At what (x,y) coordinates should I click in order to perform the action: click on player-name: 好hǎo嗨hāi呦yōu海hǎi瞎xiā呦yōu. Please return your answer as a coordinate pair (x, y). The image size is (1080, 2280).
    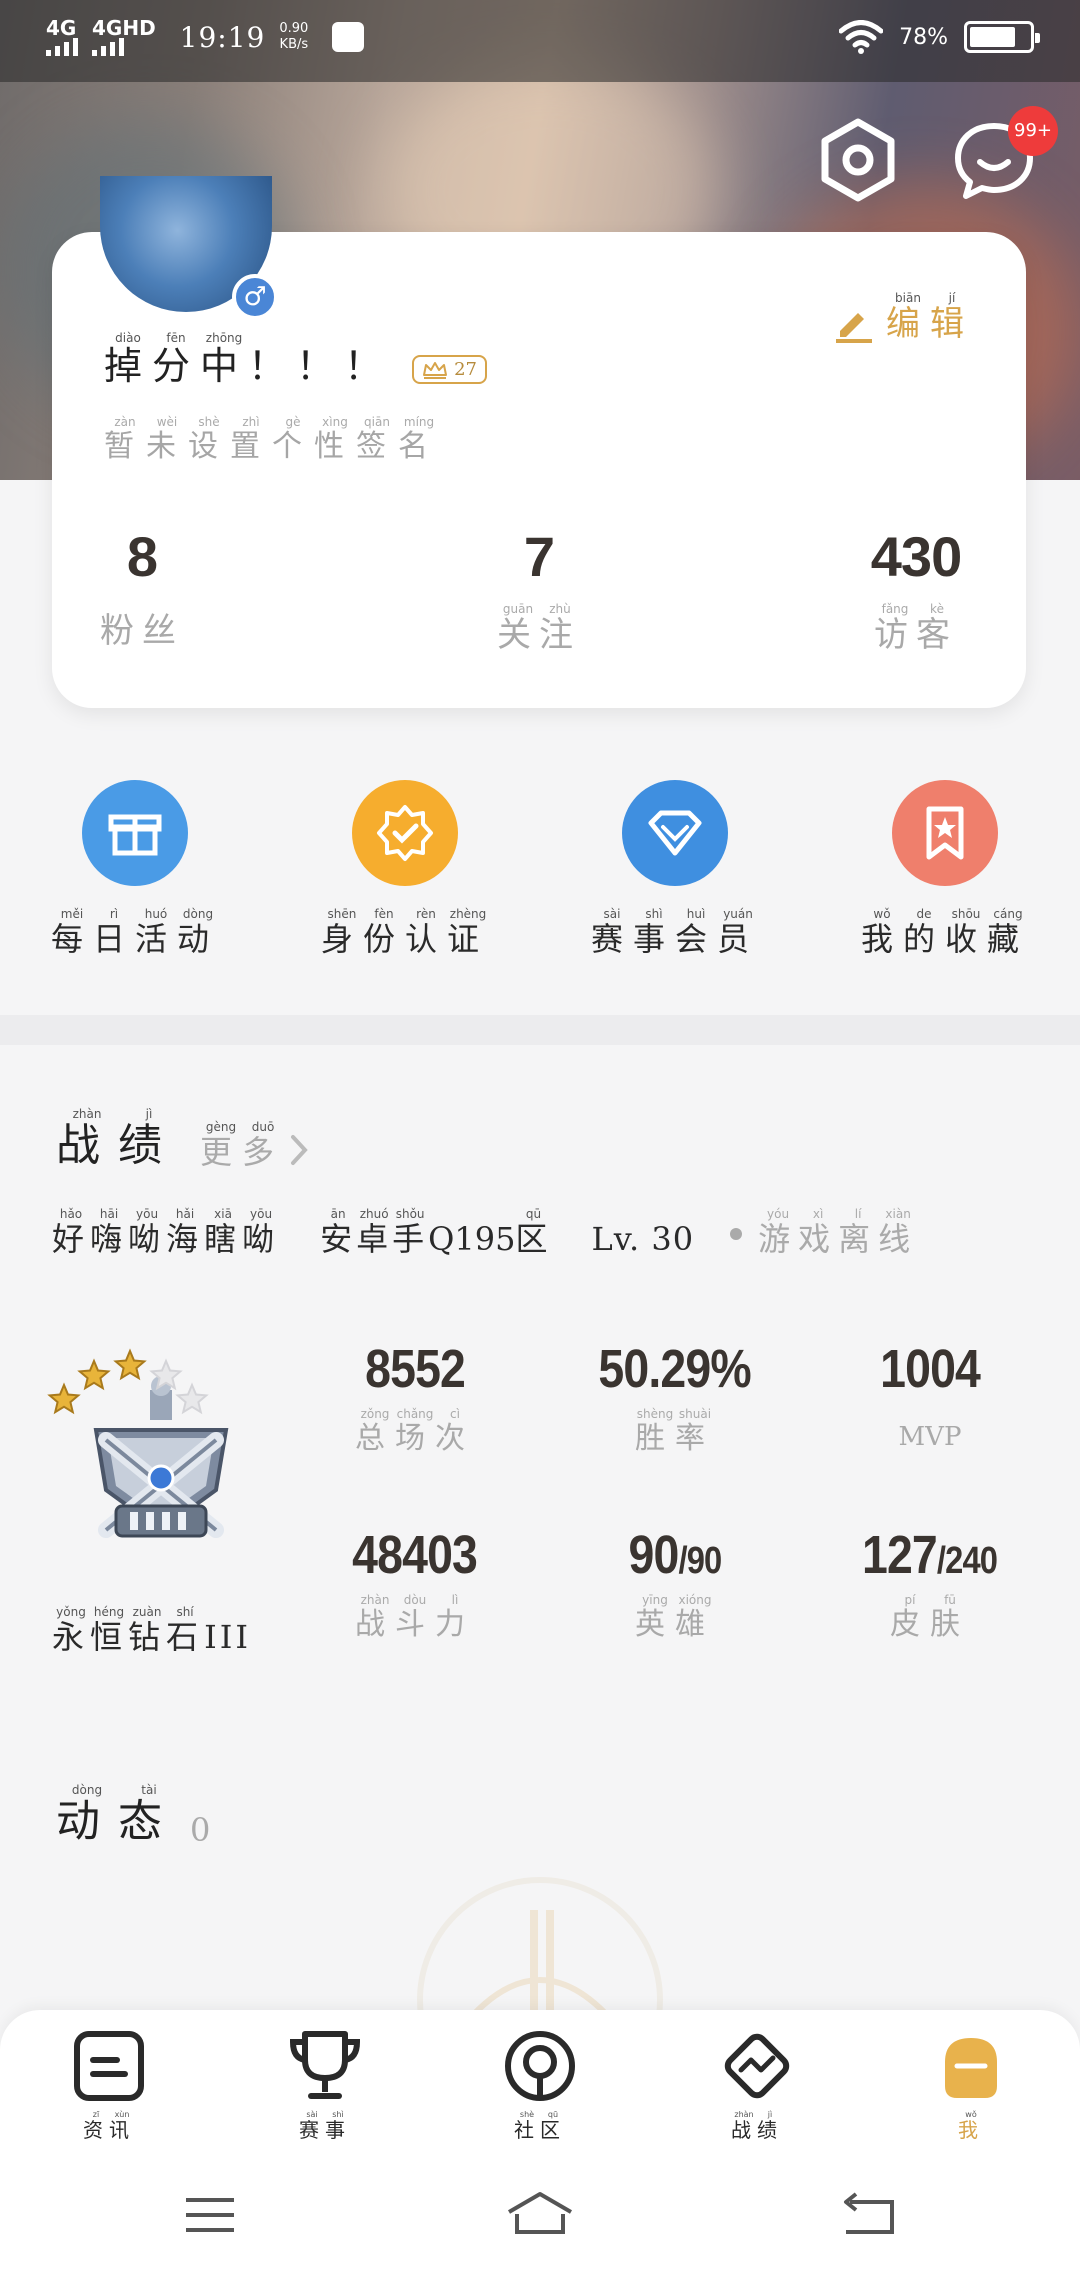
    Looking at the image, I should click on (166, 1232).